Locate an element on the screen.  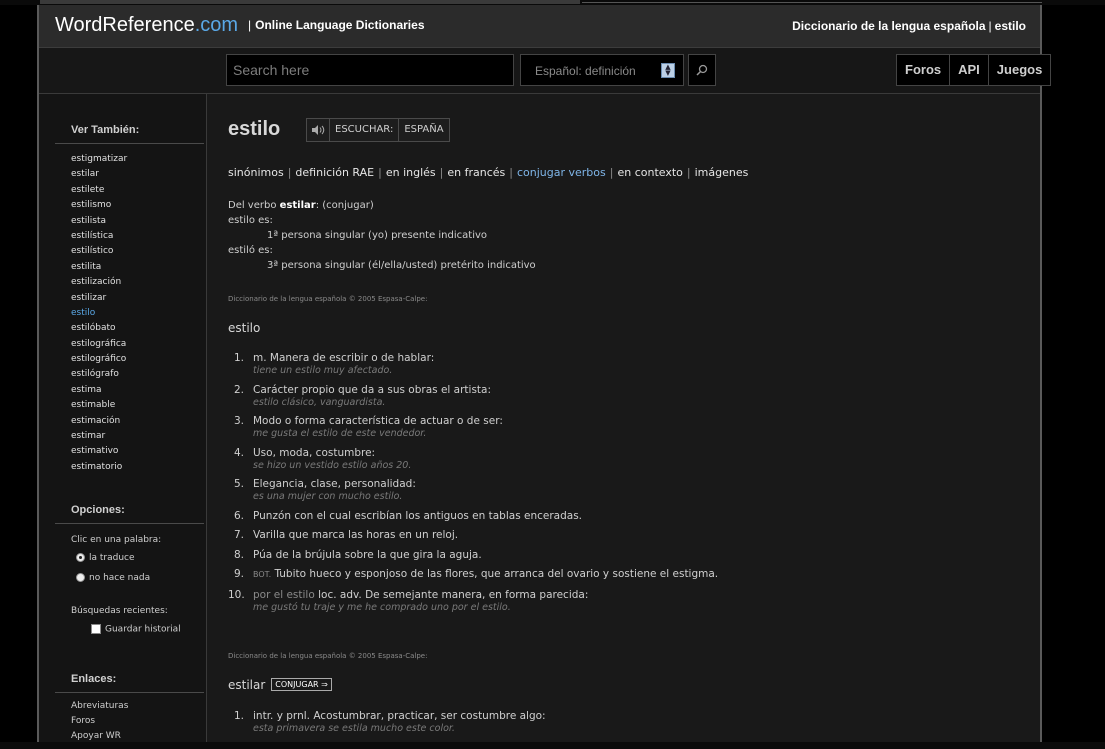
radio-checked-icon is located at coordinates (80, 557).